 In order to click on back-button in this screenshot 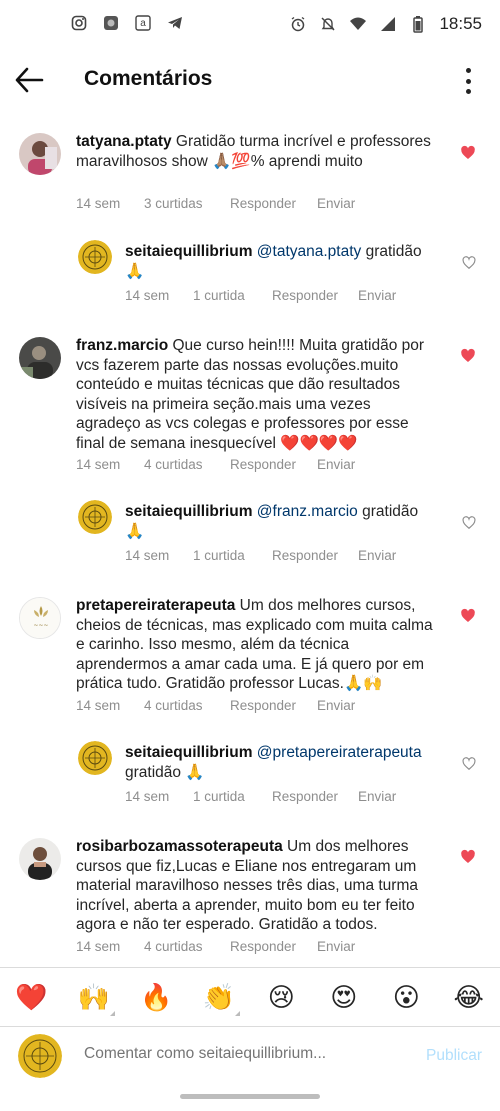, I will do `click(32, 81)`.